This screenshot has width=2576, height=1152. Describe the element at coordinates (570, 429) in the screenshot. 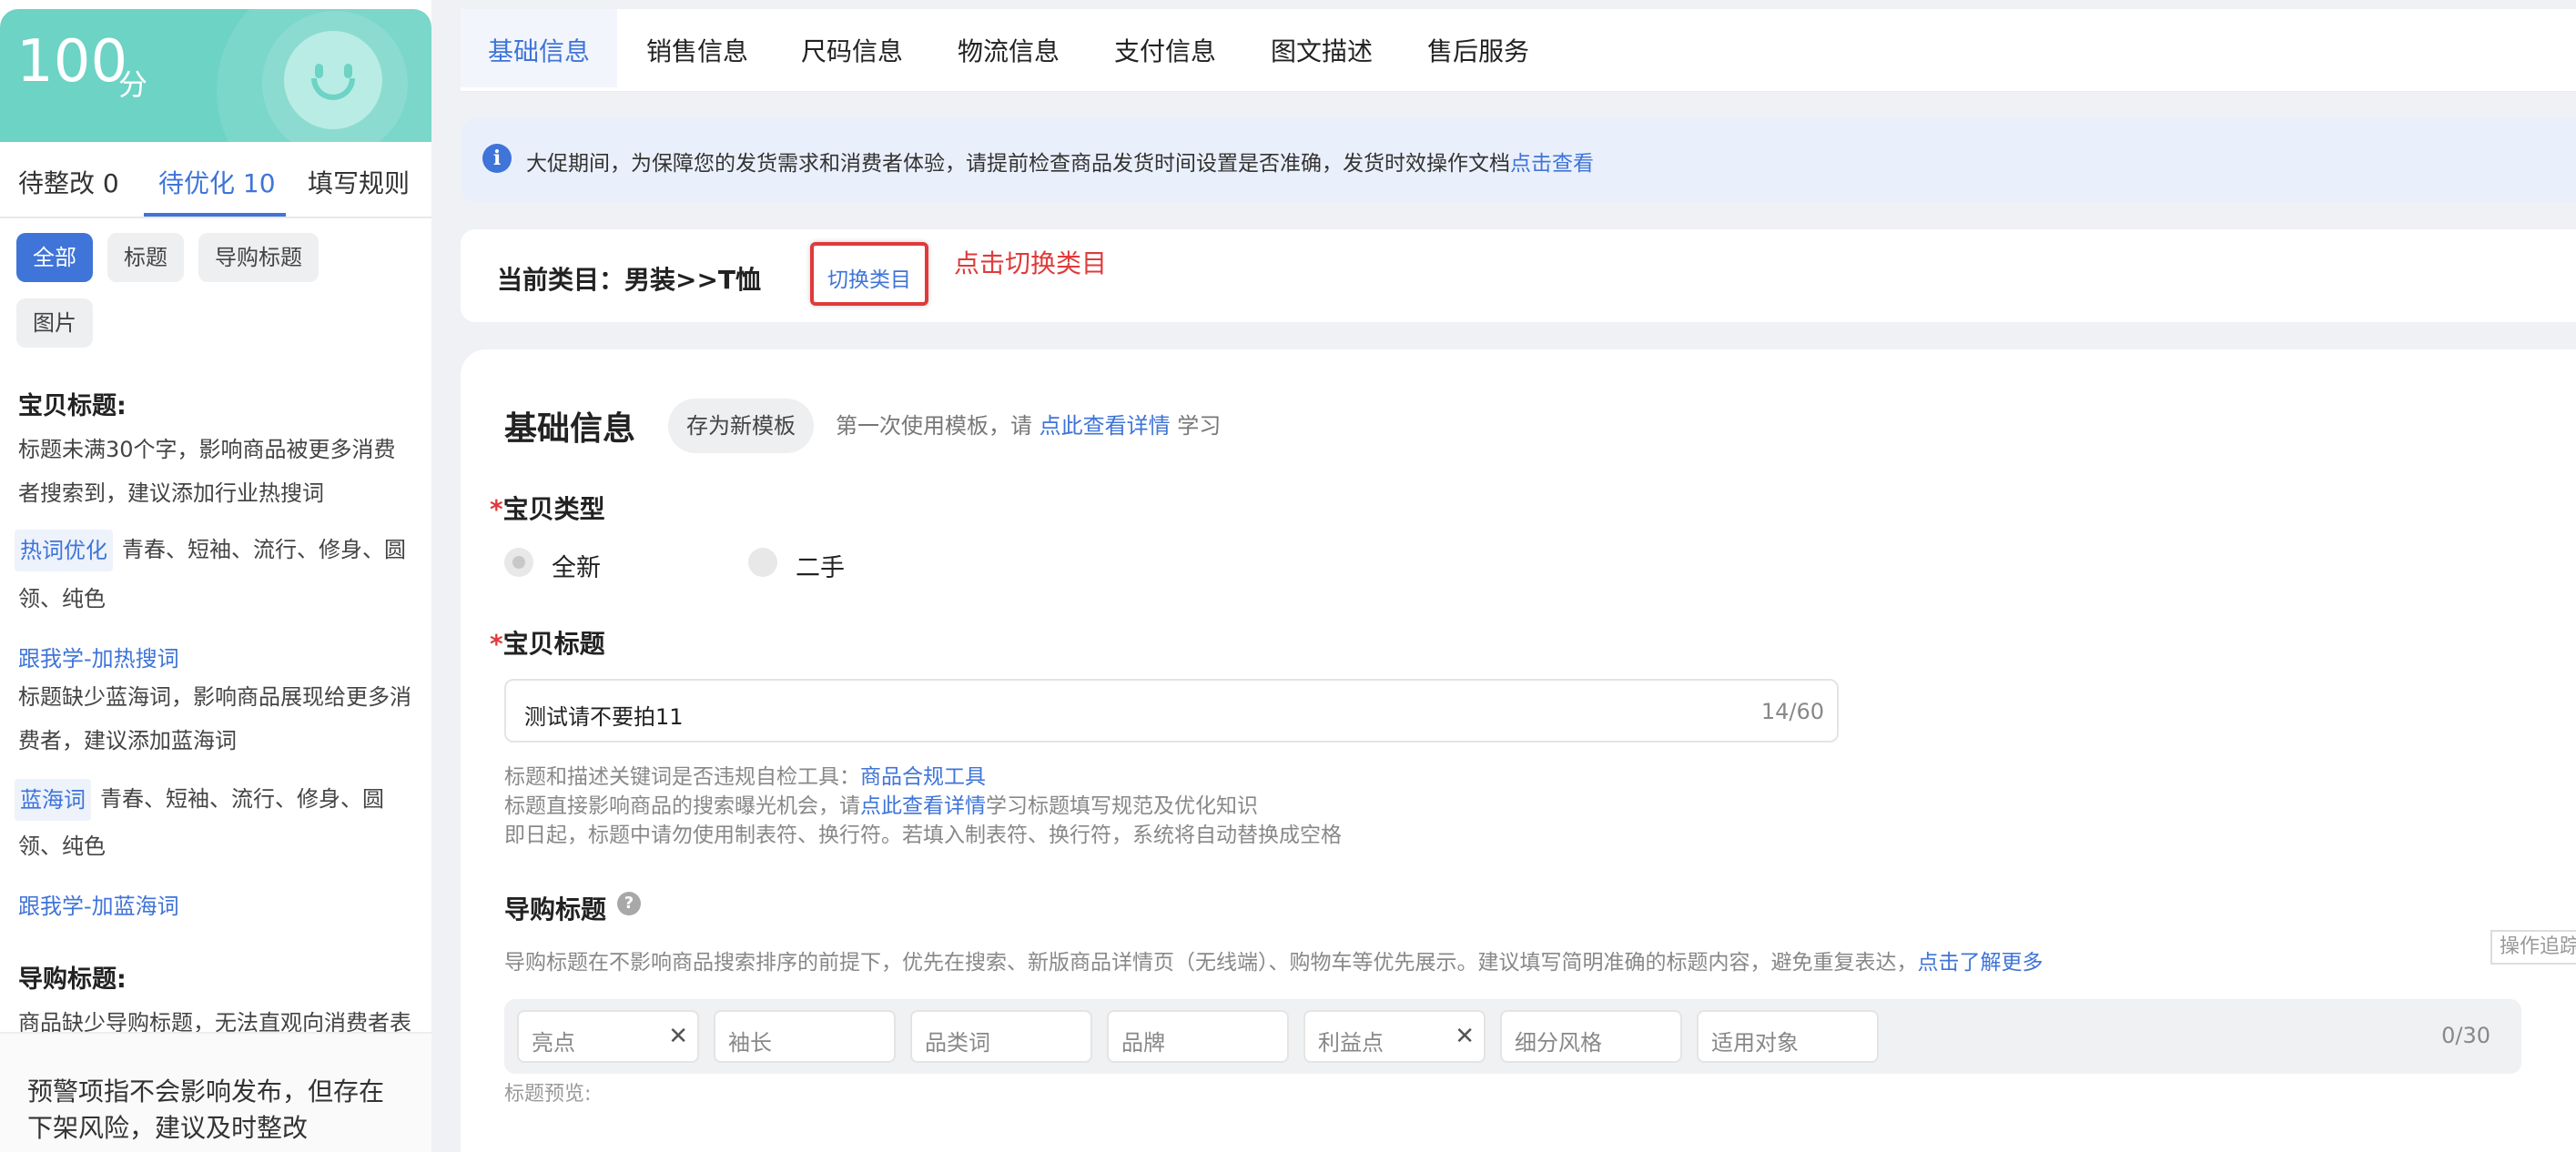

I see `form-title: 基础信息` at that location.